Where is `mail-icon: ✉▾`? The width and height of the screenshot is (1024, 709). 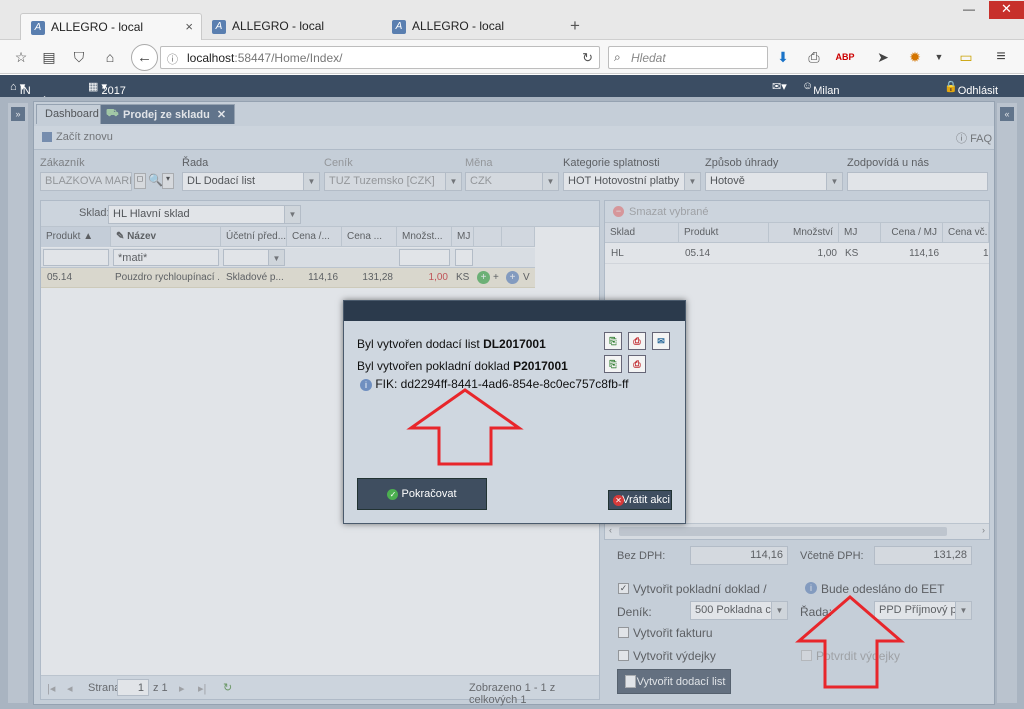 mail-icon: ✉▾ is located at coordinates (779, 86).